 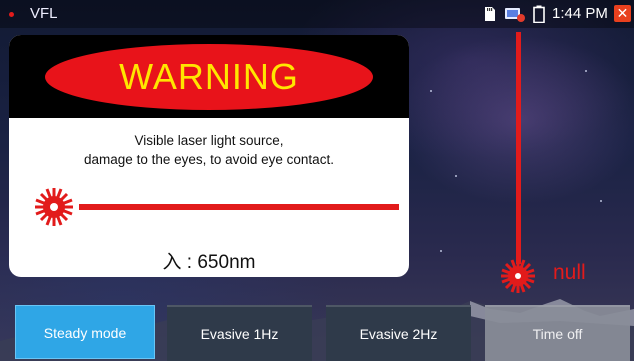 I want to click on usb-icon, so click(x=515, y=15).